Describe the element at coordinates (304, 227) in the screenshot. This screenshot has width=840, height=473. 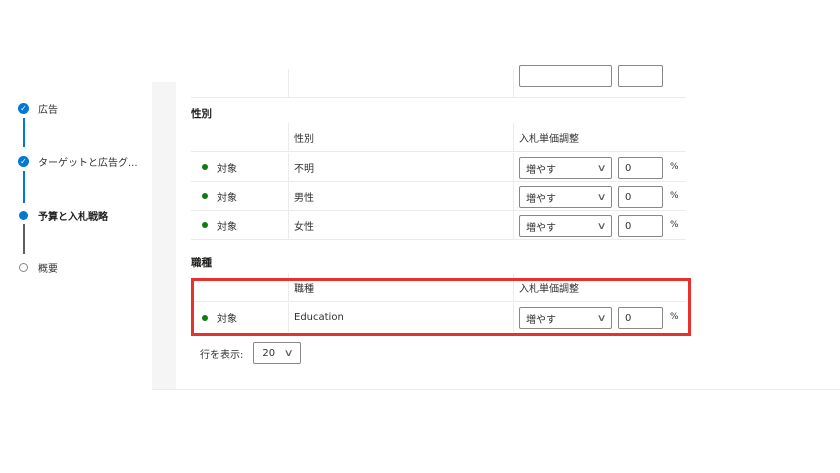
I see `gender-name: 女性` at that location.